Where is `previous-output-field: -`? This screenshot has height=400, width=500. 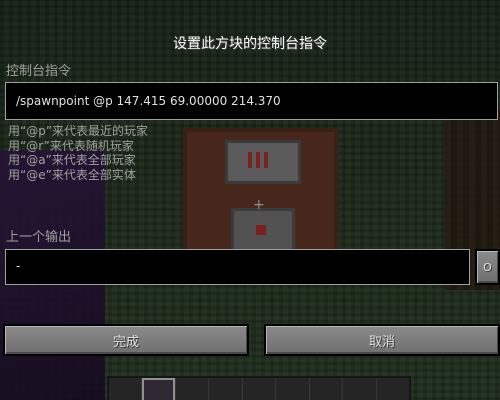
previous-output-field: - is located at coordinates (237, 267).